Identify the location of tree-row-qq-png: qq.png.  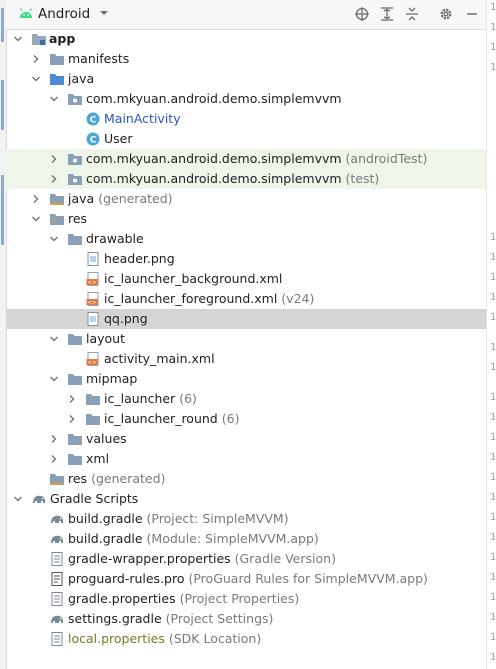
(246, 319).